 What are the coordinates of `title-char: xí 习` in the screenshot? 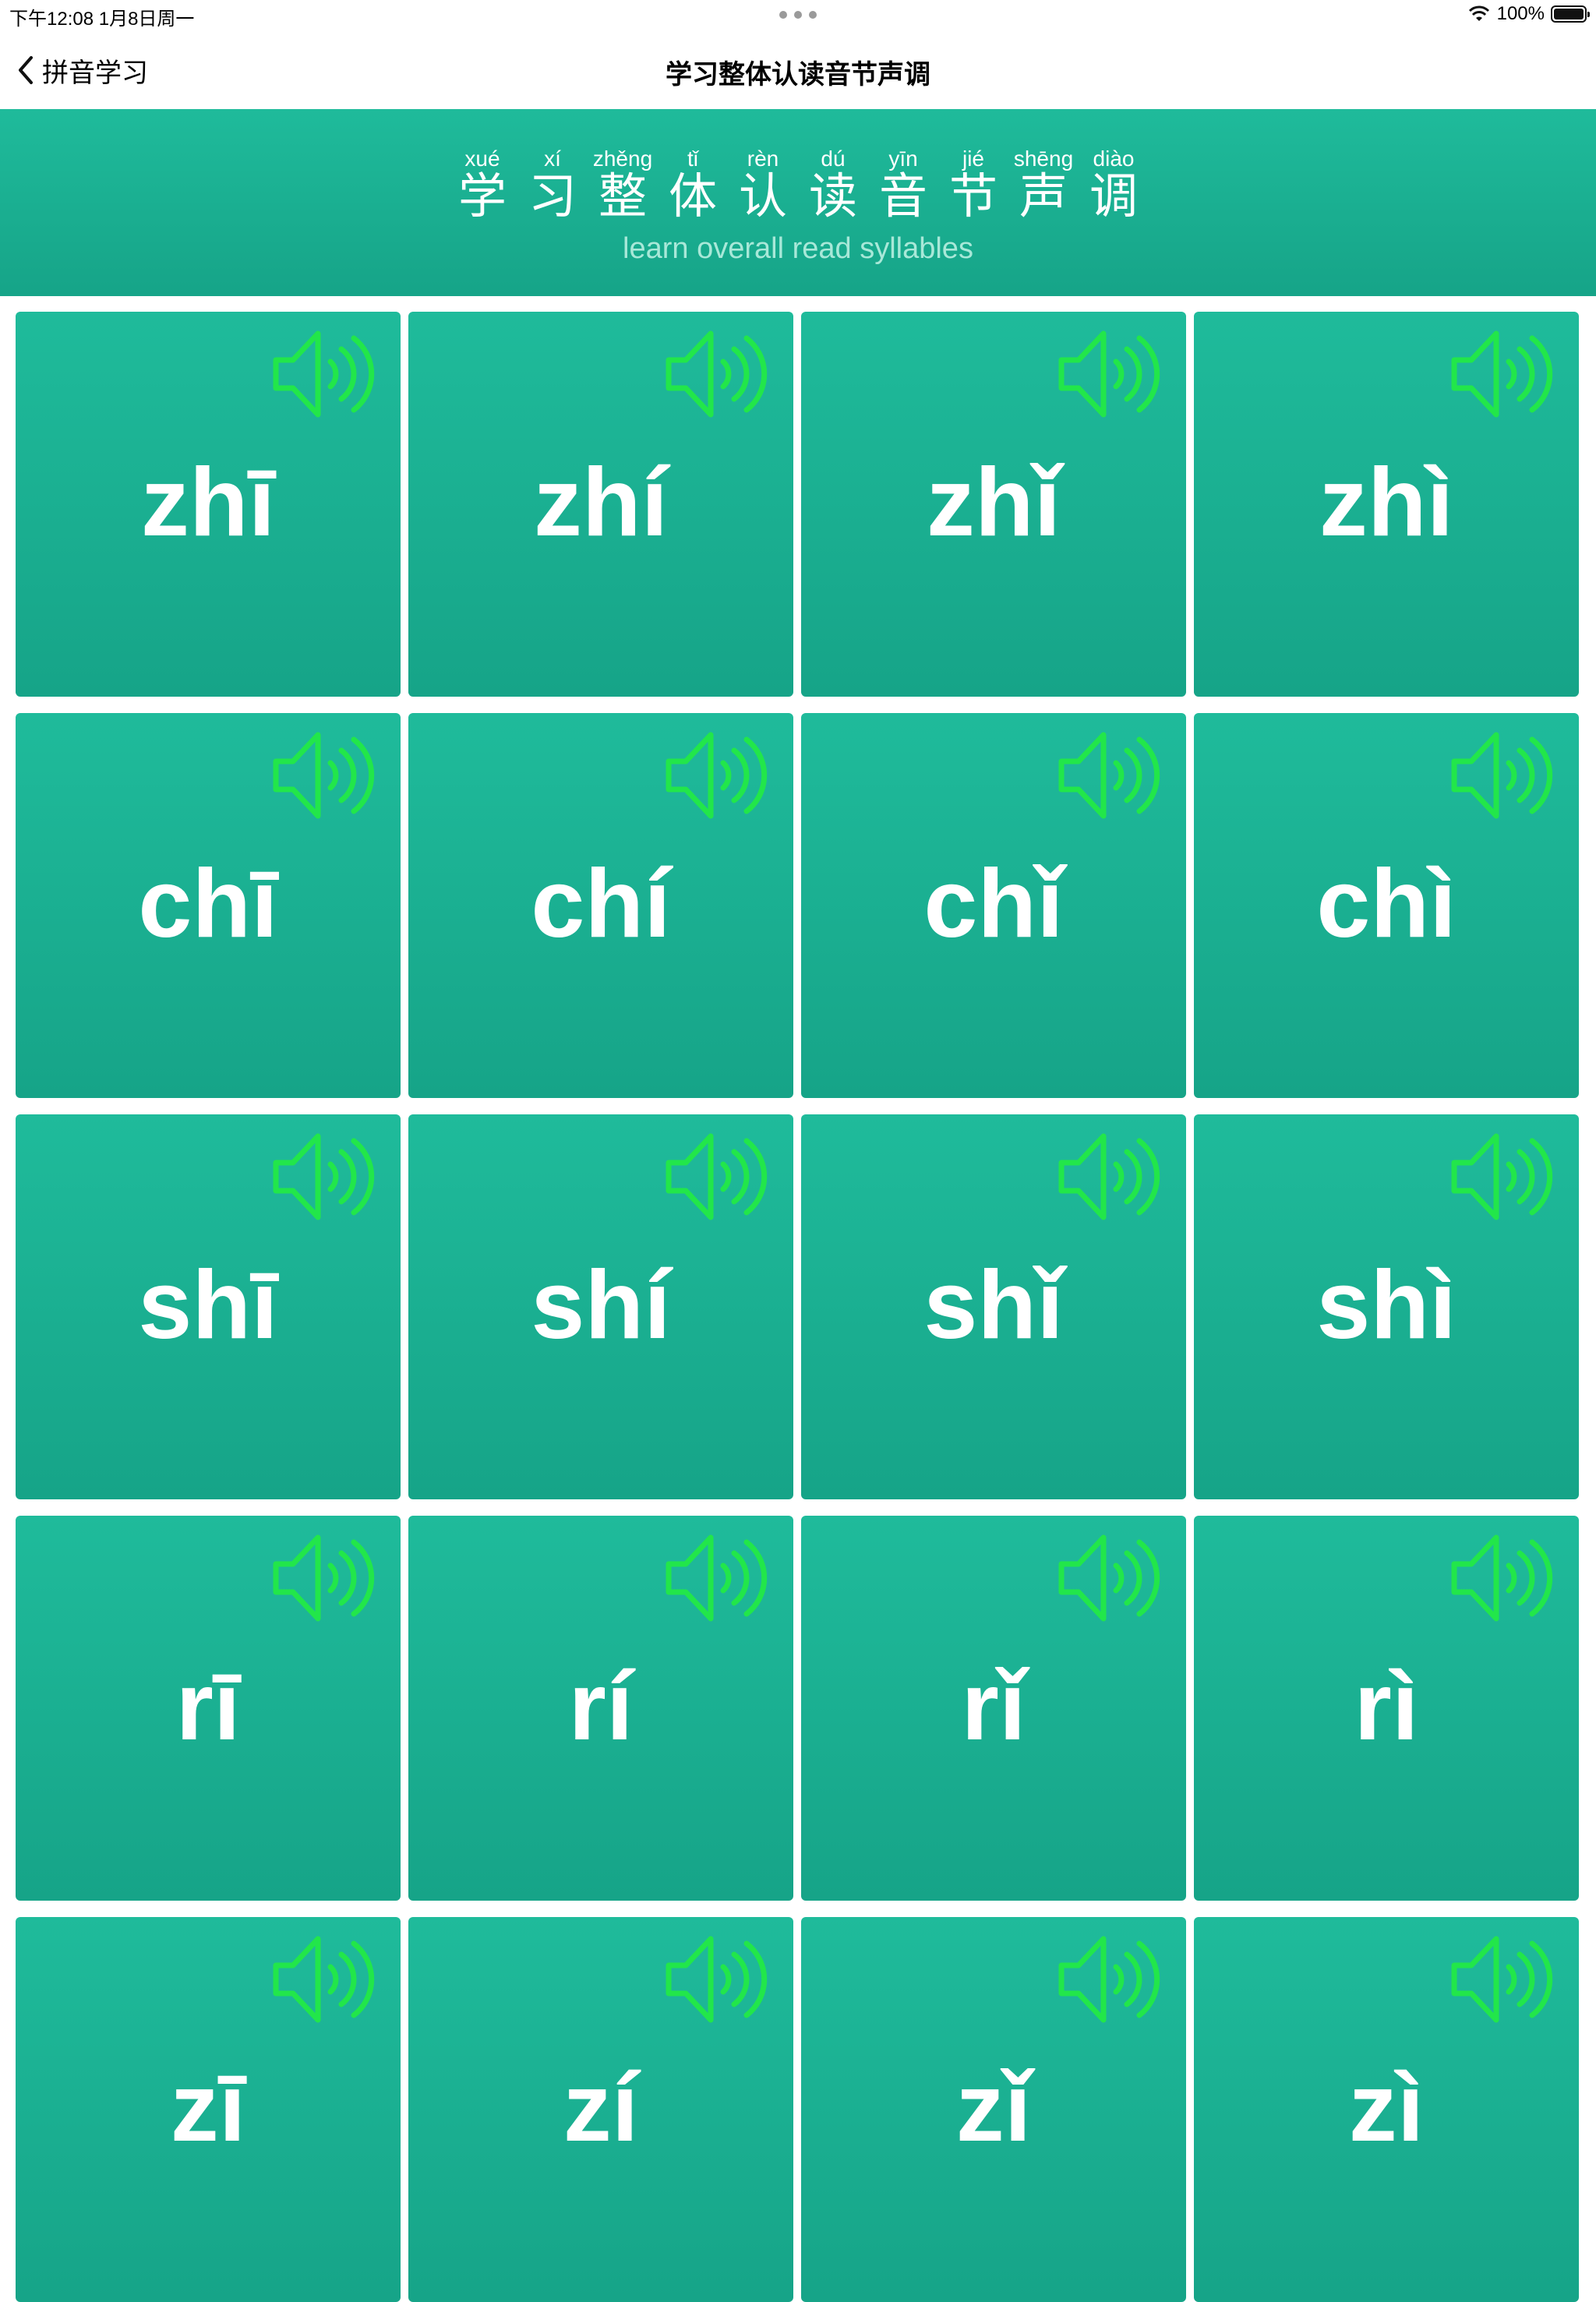 It's located at (552, 184).